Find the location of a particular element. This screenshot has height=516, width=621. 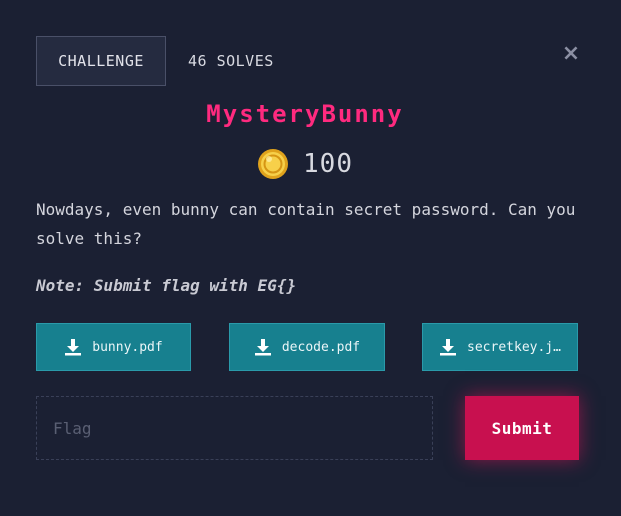

tab-solves: 46 SOLVES is located at coordinates (231, 61).